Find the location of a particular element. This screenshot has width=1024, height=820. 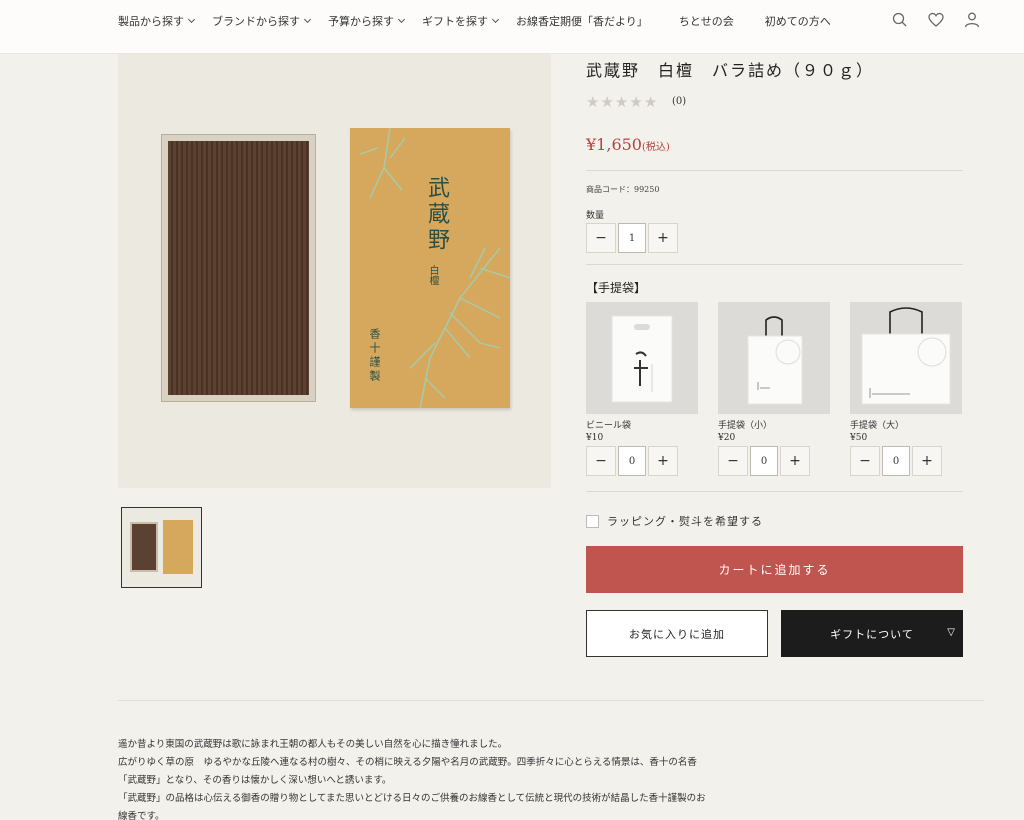

price-tax-note: (税込) is located at coordinates (655, 147).